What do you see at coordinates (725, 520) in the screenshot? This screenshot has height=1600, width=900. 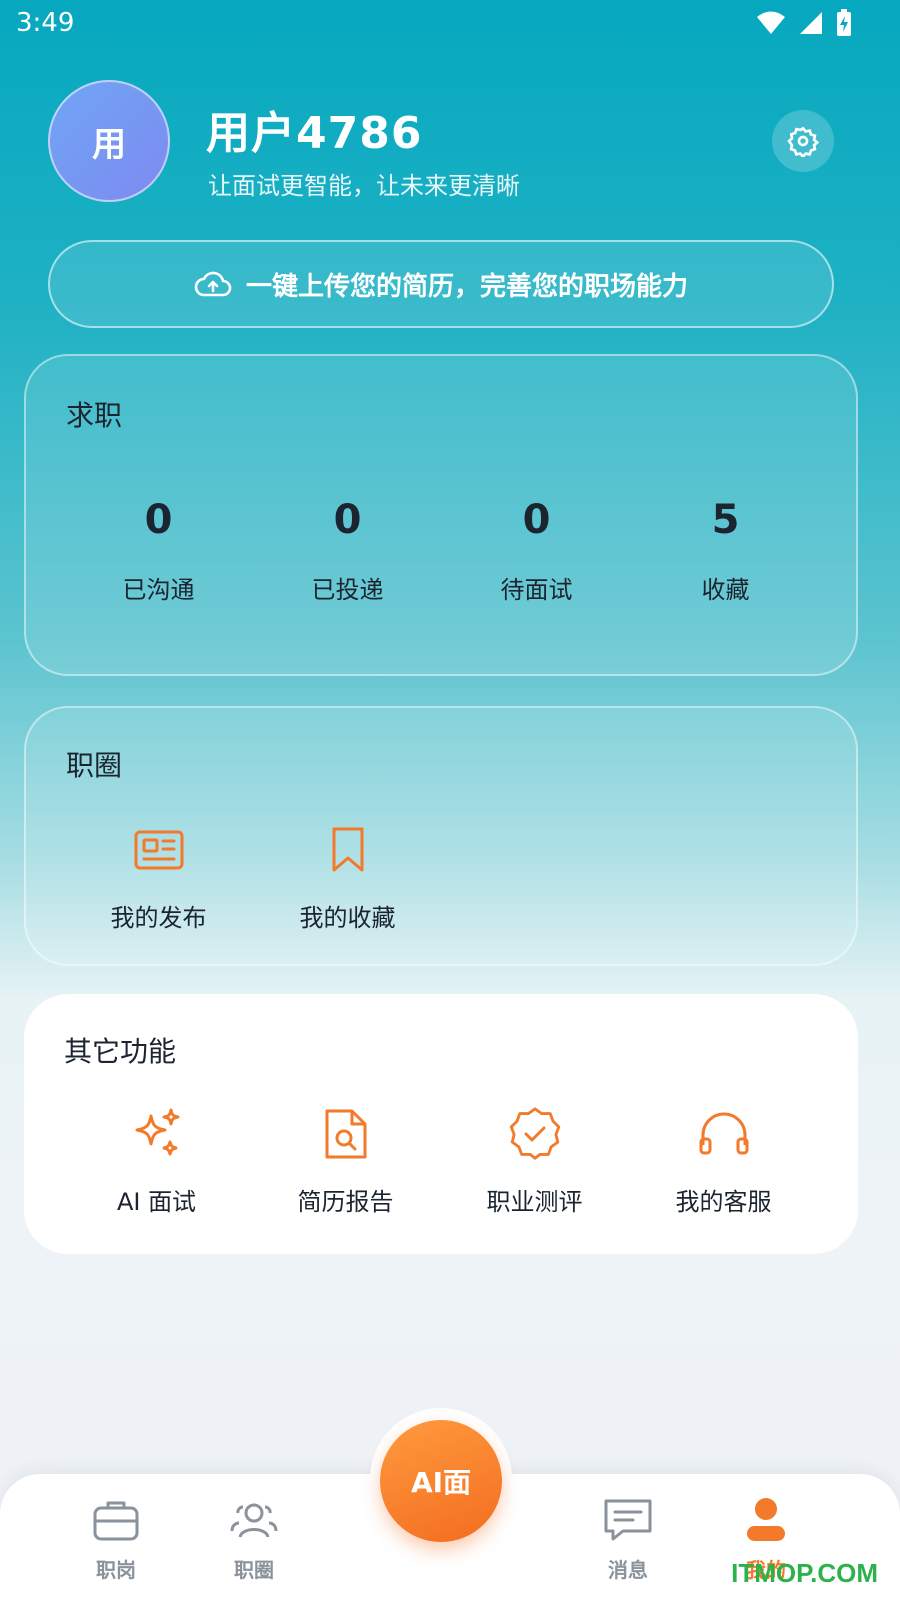 I see `stat-value: 5` at bounding box center [725, 520].